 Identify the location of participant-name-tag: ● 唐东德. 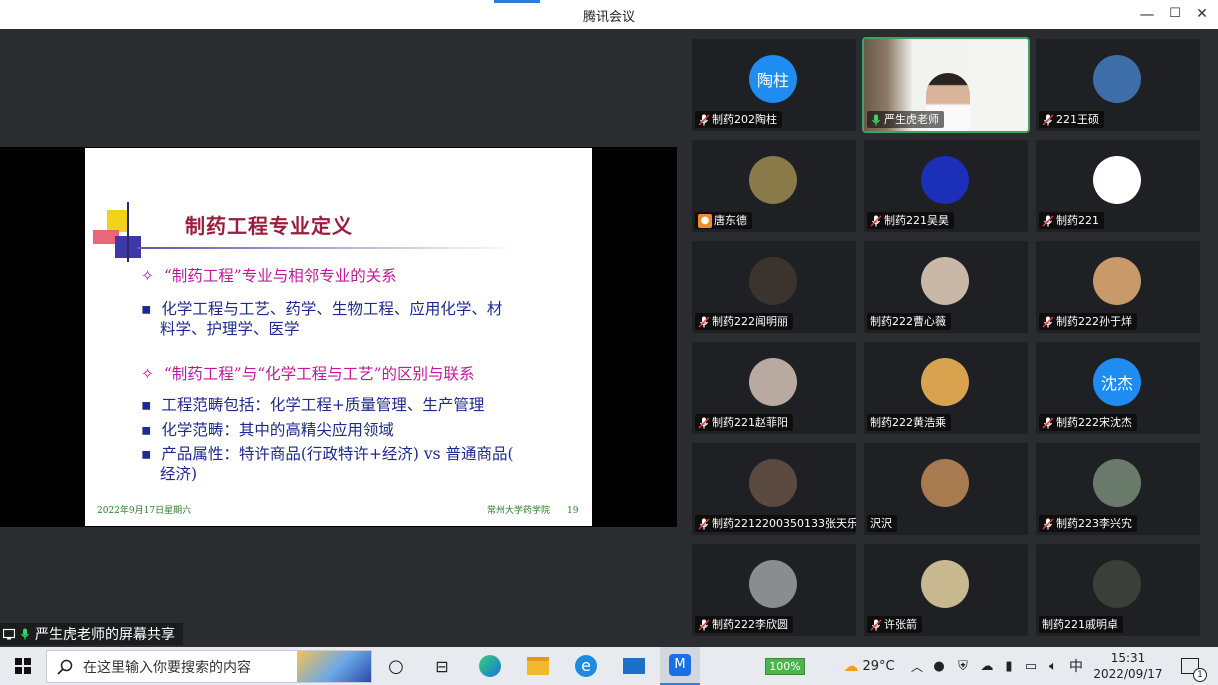
(723, 220).